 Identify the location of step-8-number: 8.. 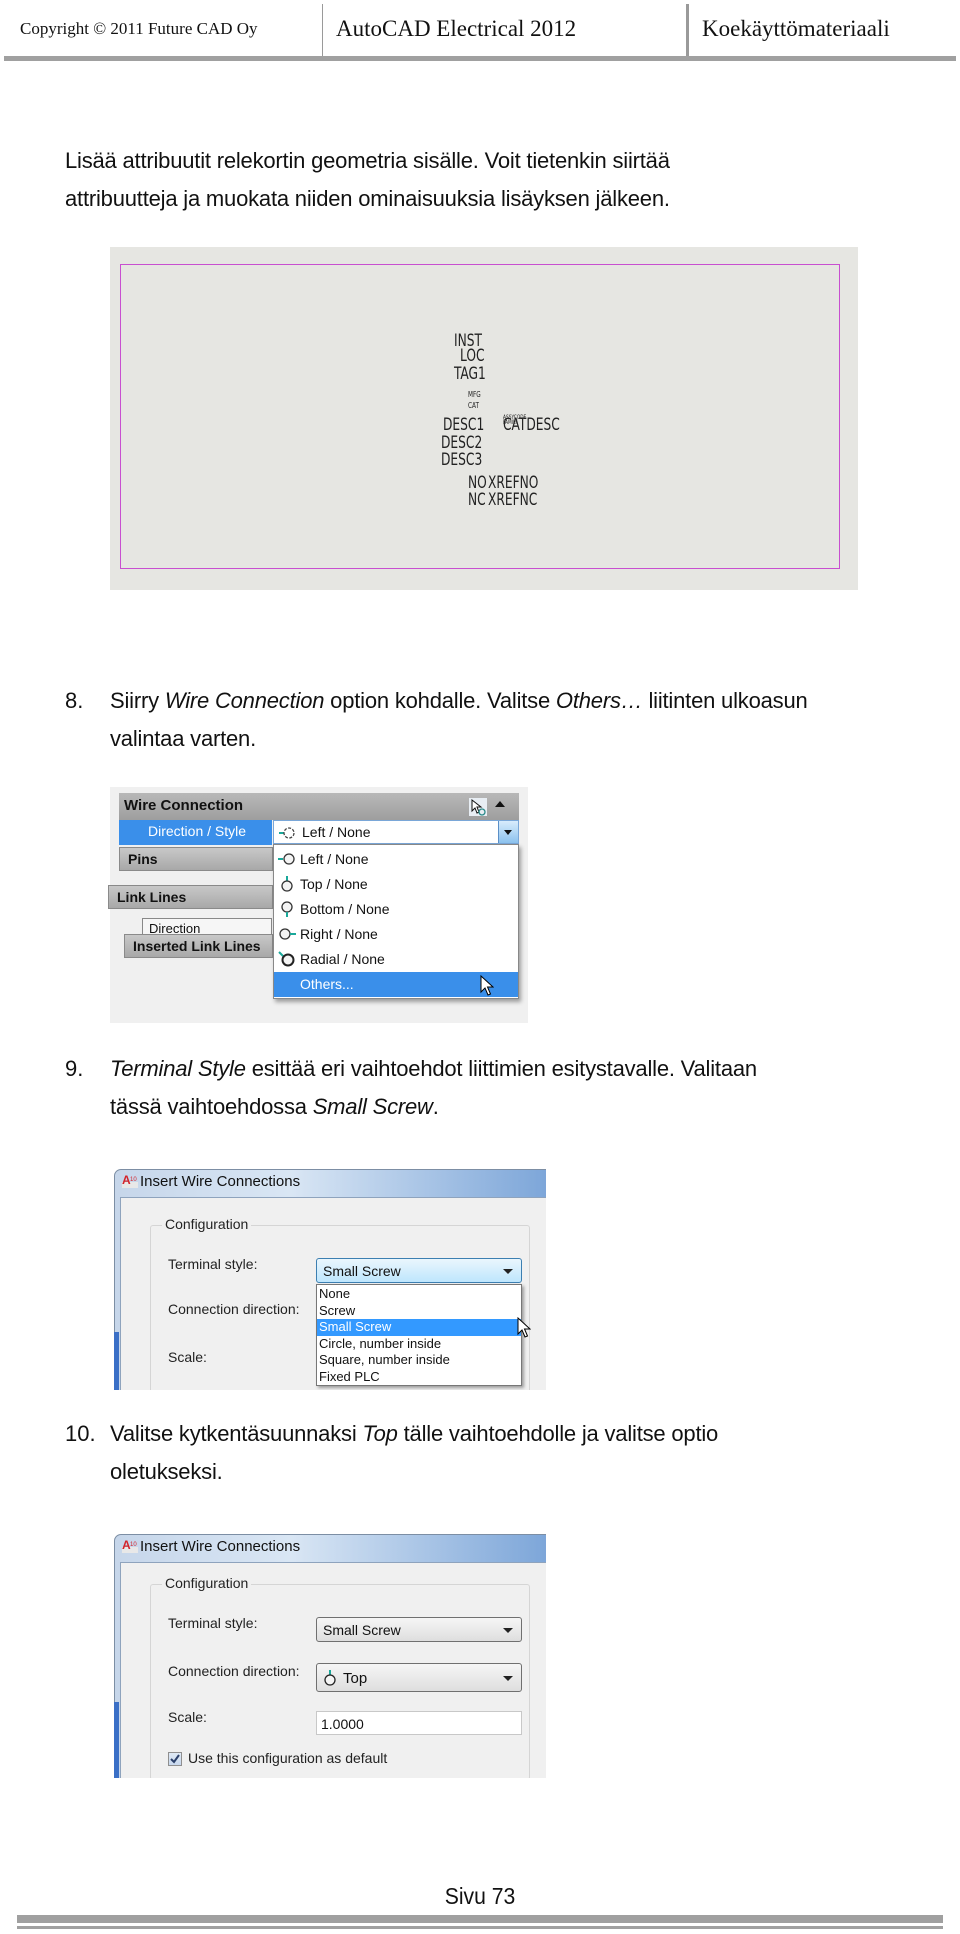
(74, 700).